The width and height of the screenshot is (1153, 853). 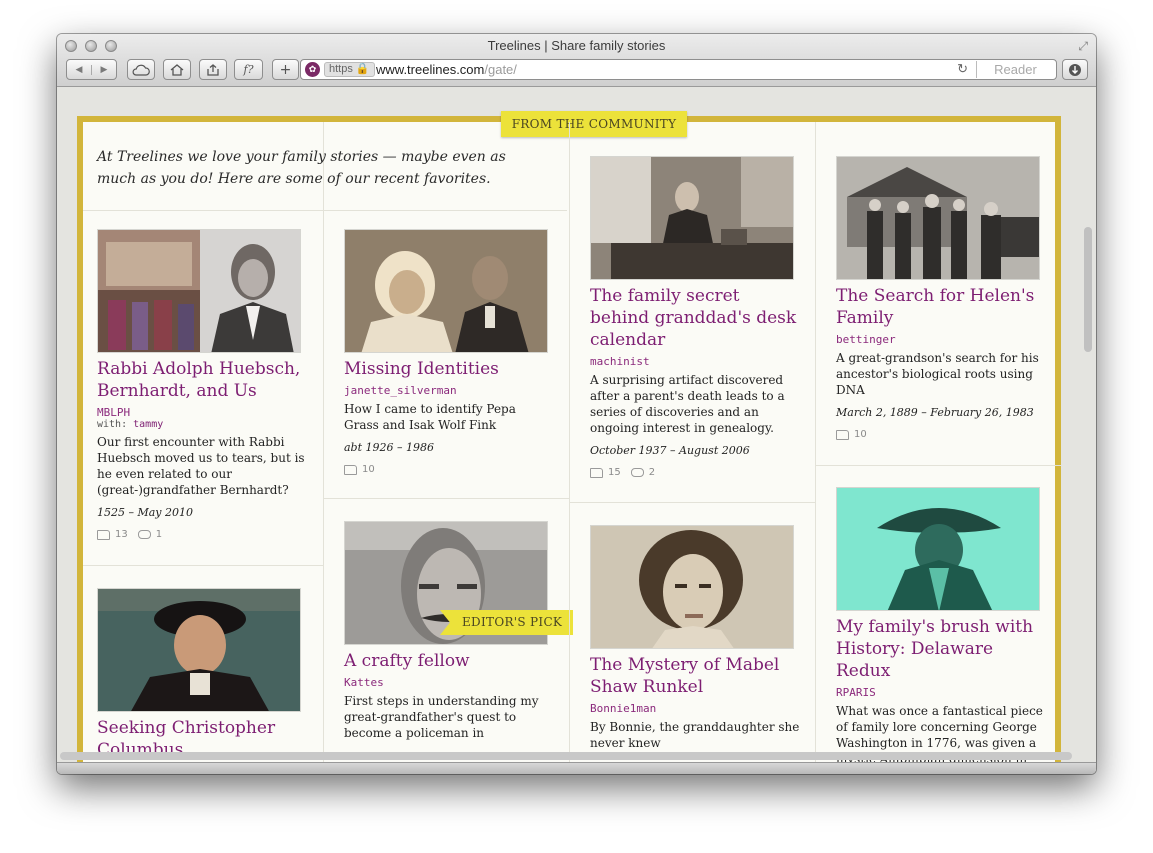 I want to click on url-path: /gate/, so click(x=500, y=69).